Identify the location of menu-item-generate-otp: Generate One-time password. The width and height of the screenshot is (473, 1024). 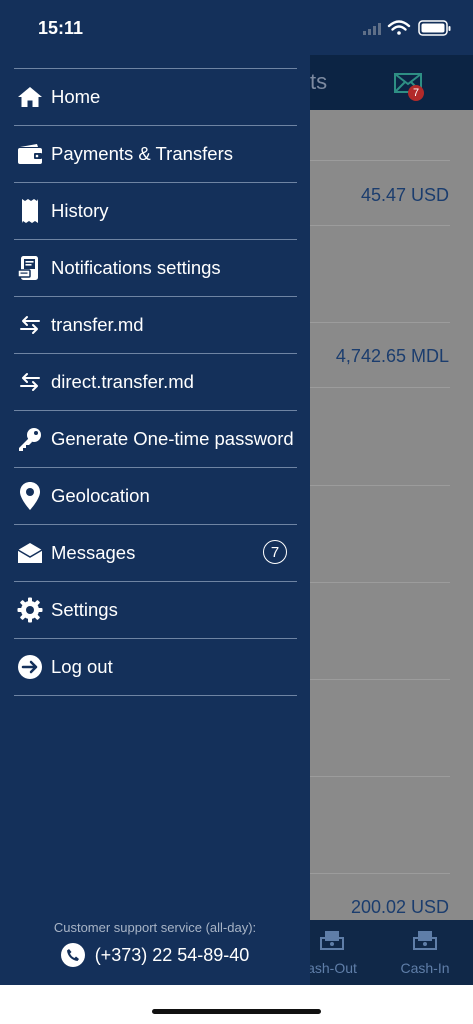
(155, 438).